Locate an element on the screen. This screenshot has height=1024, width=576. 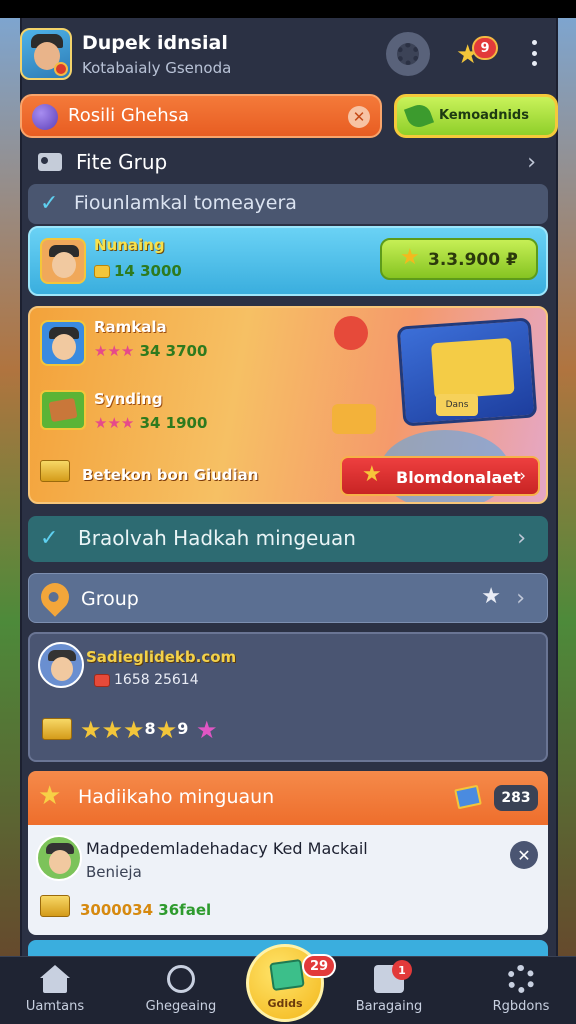
nav-gift: Baragaing is located at coordinates (389, 993).